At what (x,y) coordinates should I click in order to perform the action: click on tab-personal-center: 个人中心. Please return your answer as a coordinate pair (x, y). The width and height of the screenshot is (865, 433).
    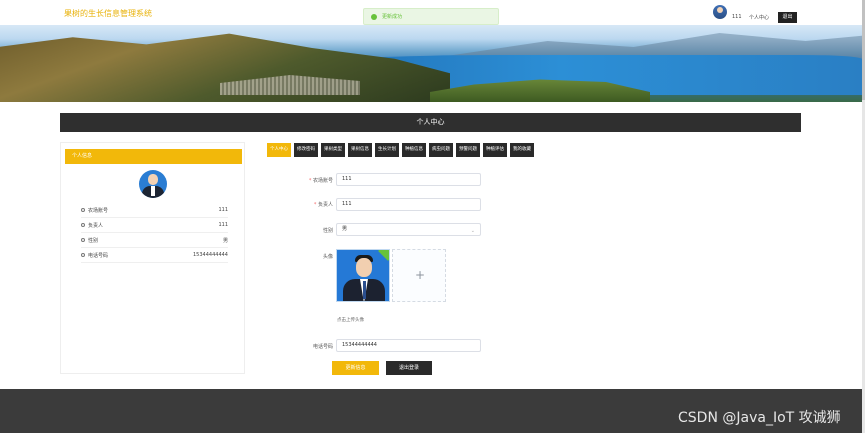
    Looking at the image, I should click on (279, 150).